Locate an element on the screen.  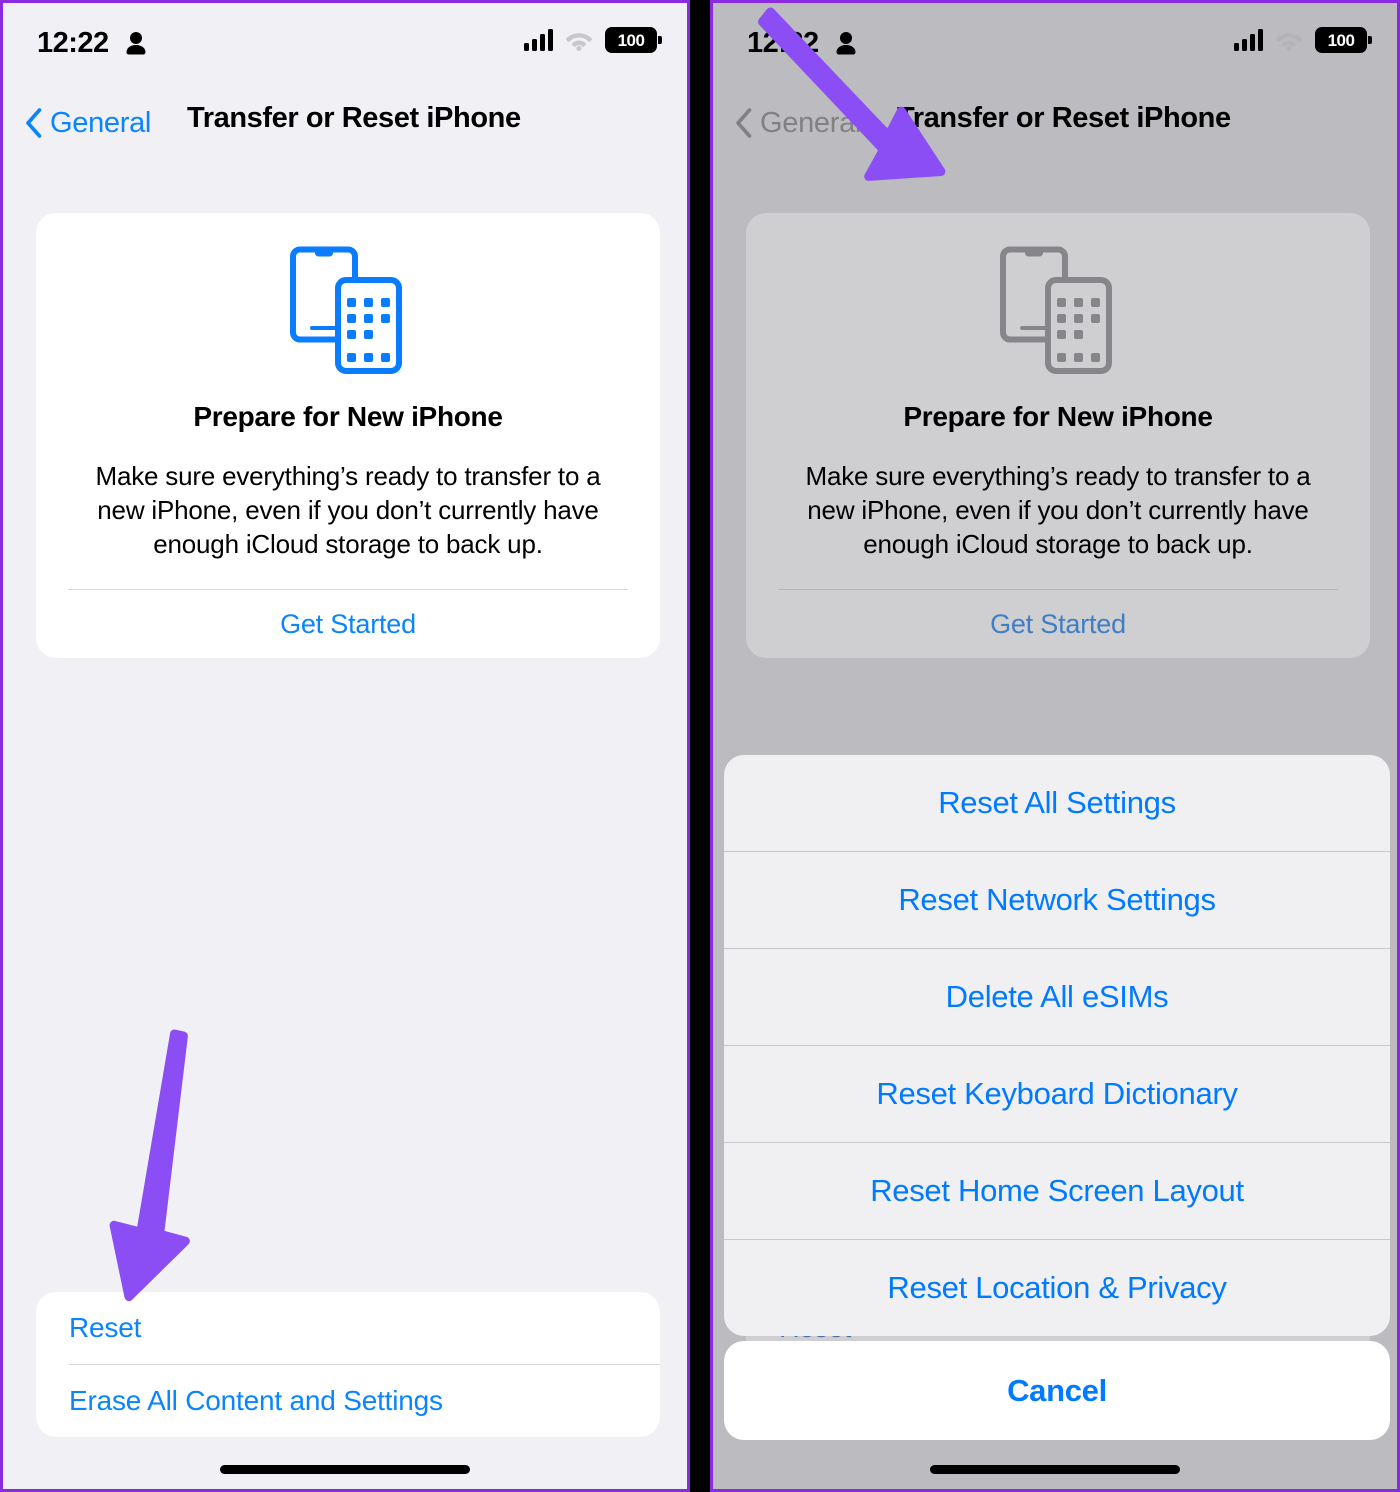
nav-bar-dimmed: General Transfer or Reset iPhone is located at coordinates (1055, 123).